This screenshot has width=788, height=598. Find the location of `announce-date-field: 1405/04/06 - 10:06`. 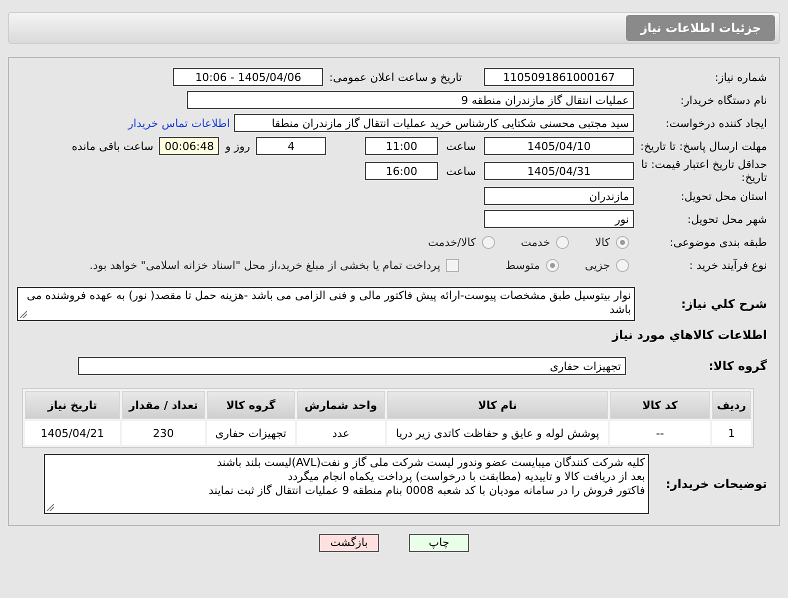

announce-date-field: 1405/04/06 - 10:06 is located at coordinates (248, 77).